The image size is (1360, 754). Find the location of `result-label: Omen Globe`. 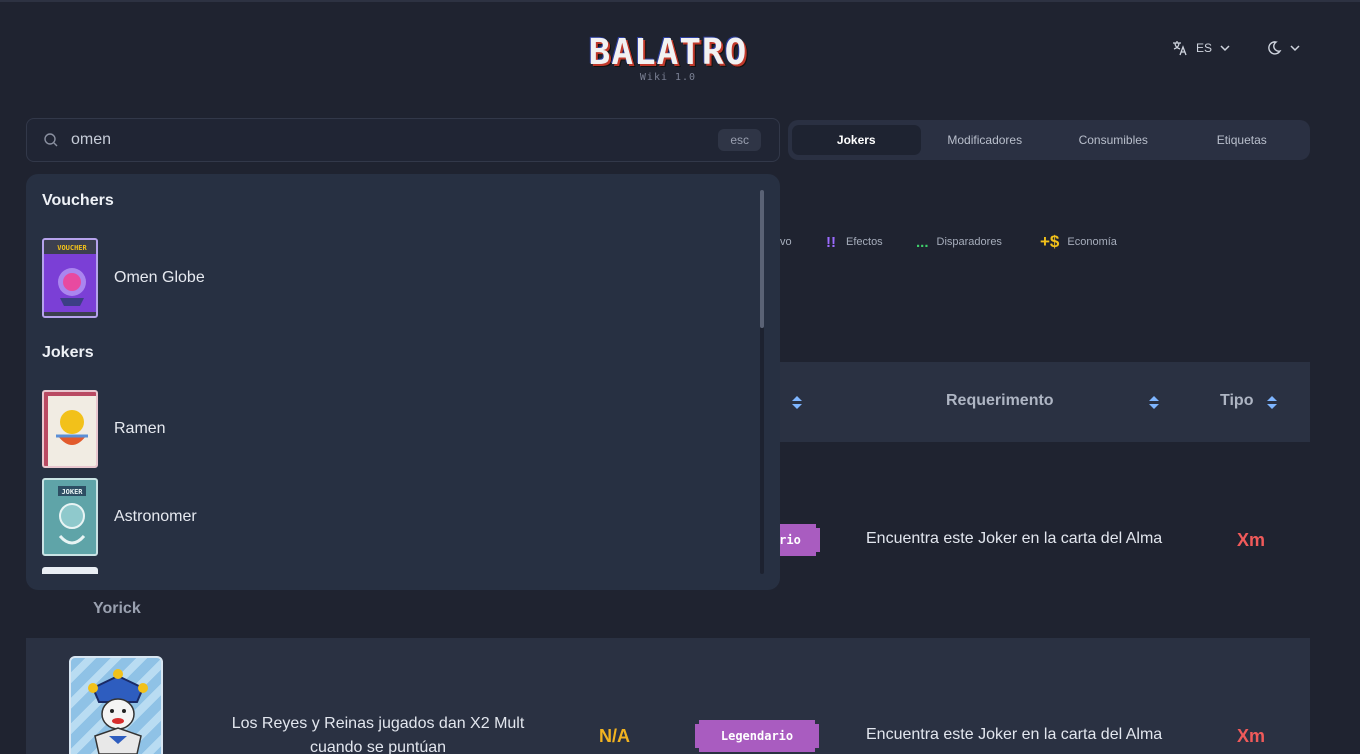

result-label: Omen Globe is located at coordinates (159, 277).